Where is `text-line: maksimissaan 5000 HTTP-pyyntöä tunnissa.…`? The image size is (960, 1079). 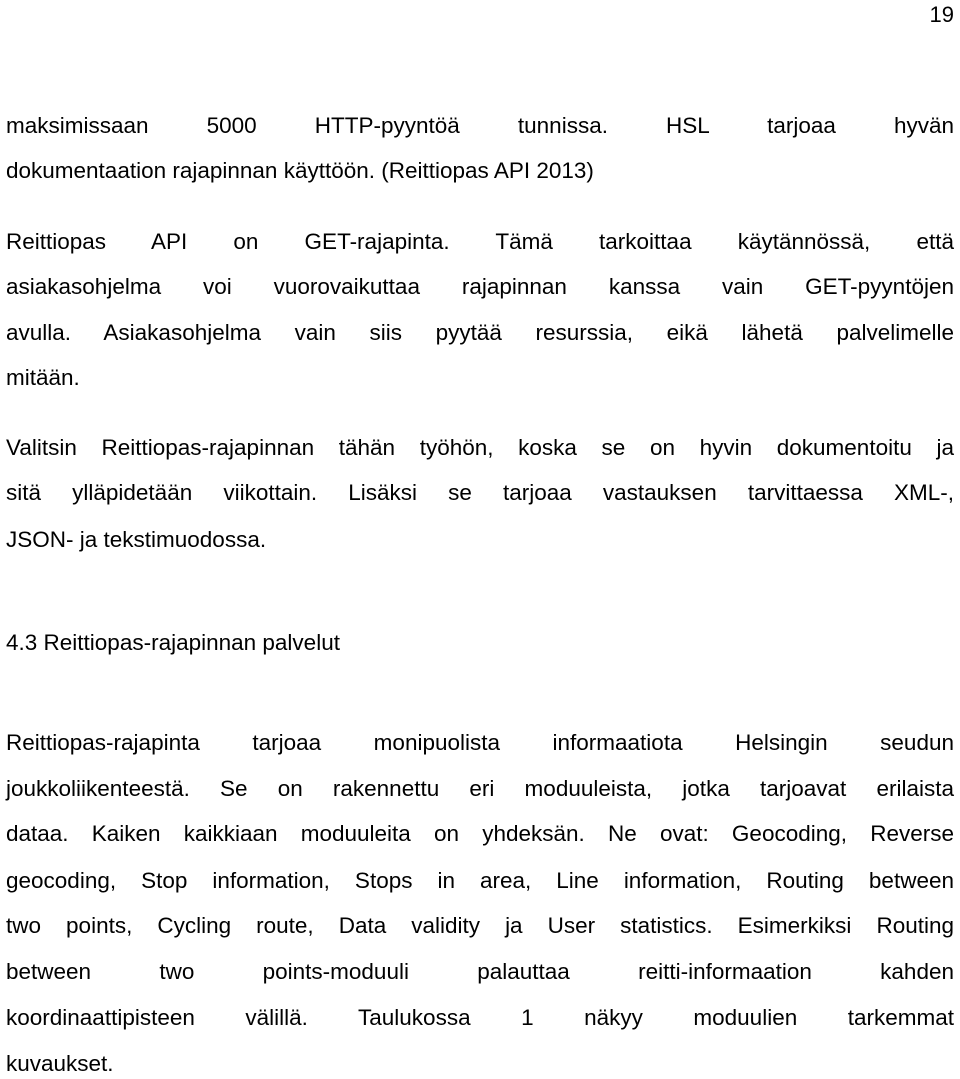 text-line: maksimissaan 5000 HTTP-pyyntöä tunnissa.… is located at coordinates (480, 125).